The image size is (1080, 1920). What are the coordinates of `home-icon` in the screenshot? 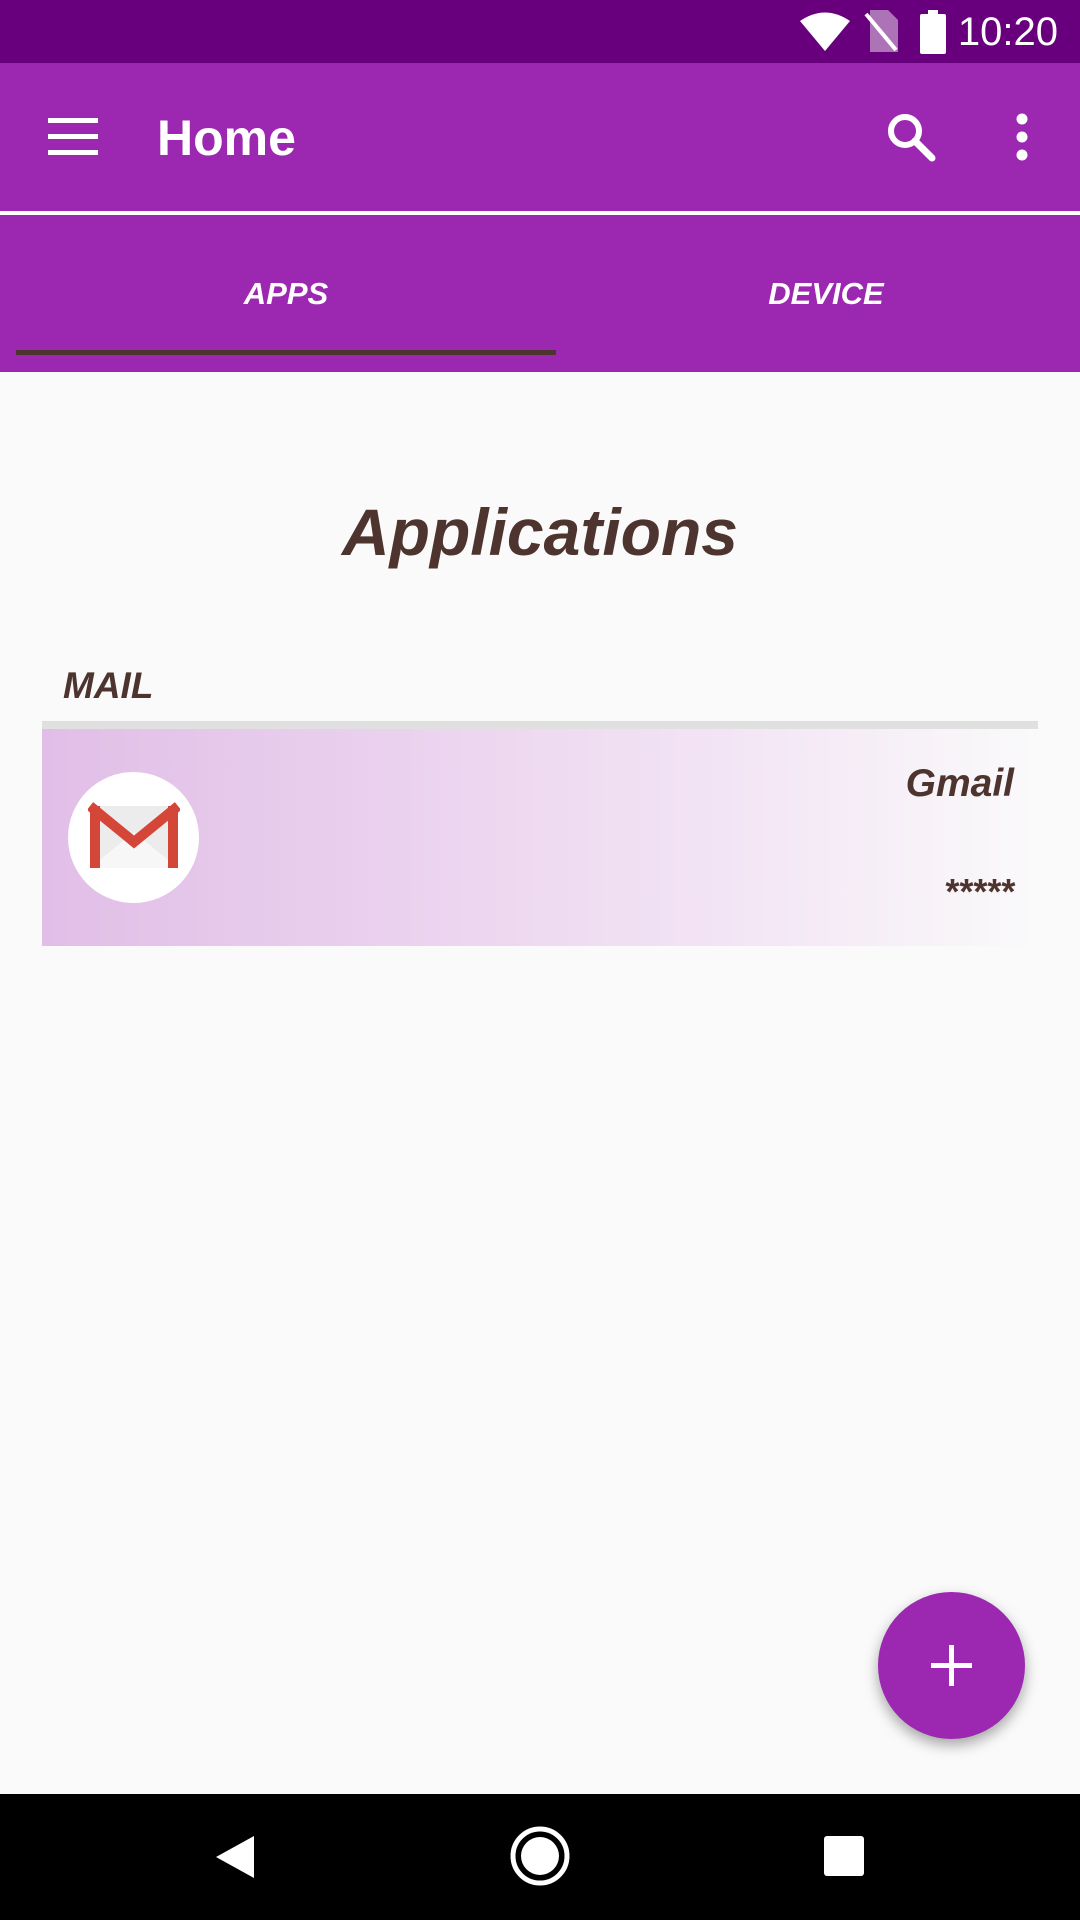 It's located at (540, 1856).